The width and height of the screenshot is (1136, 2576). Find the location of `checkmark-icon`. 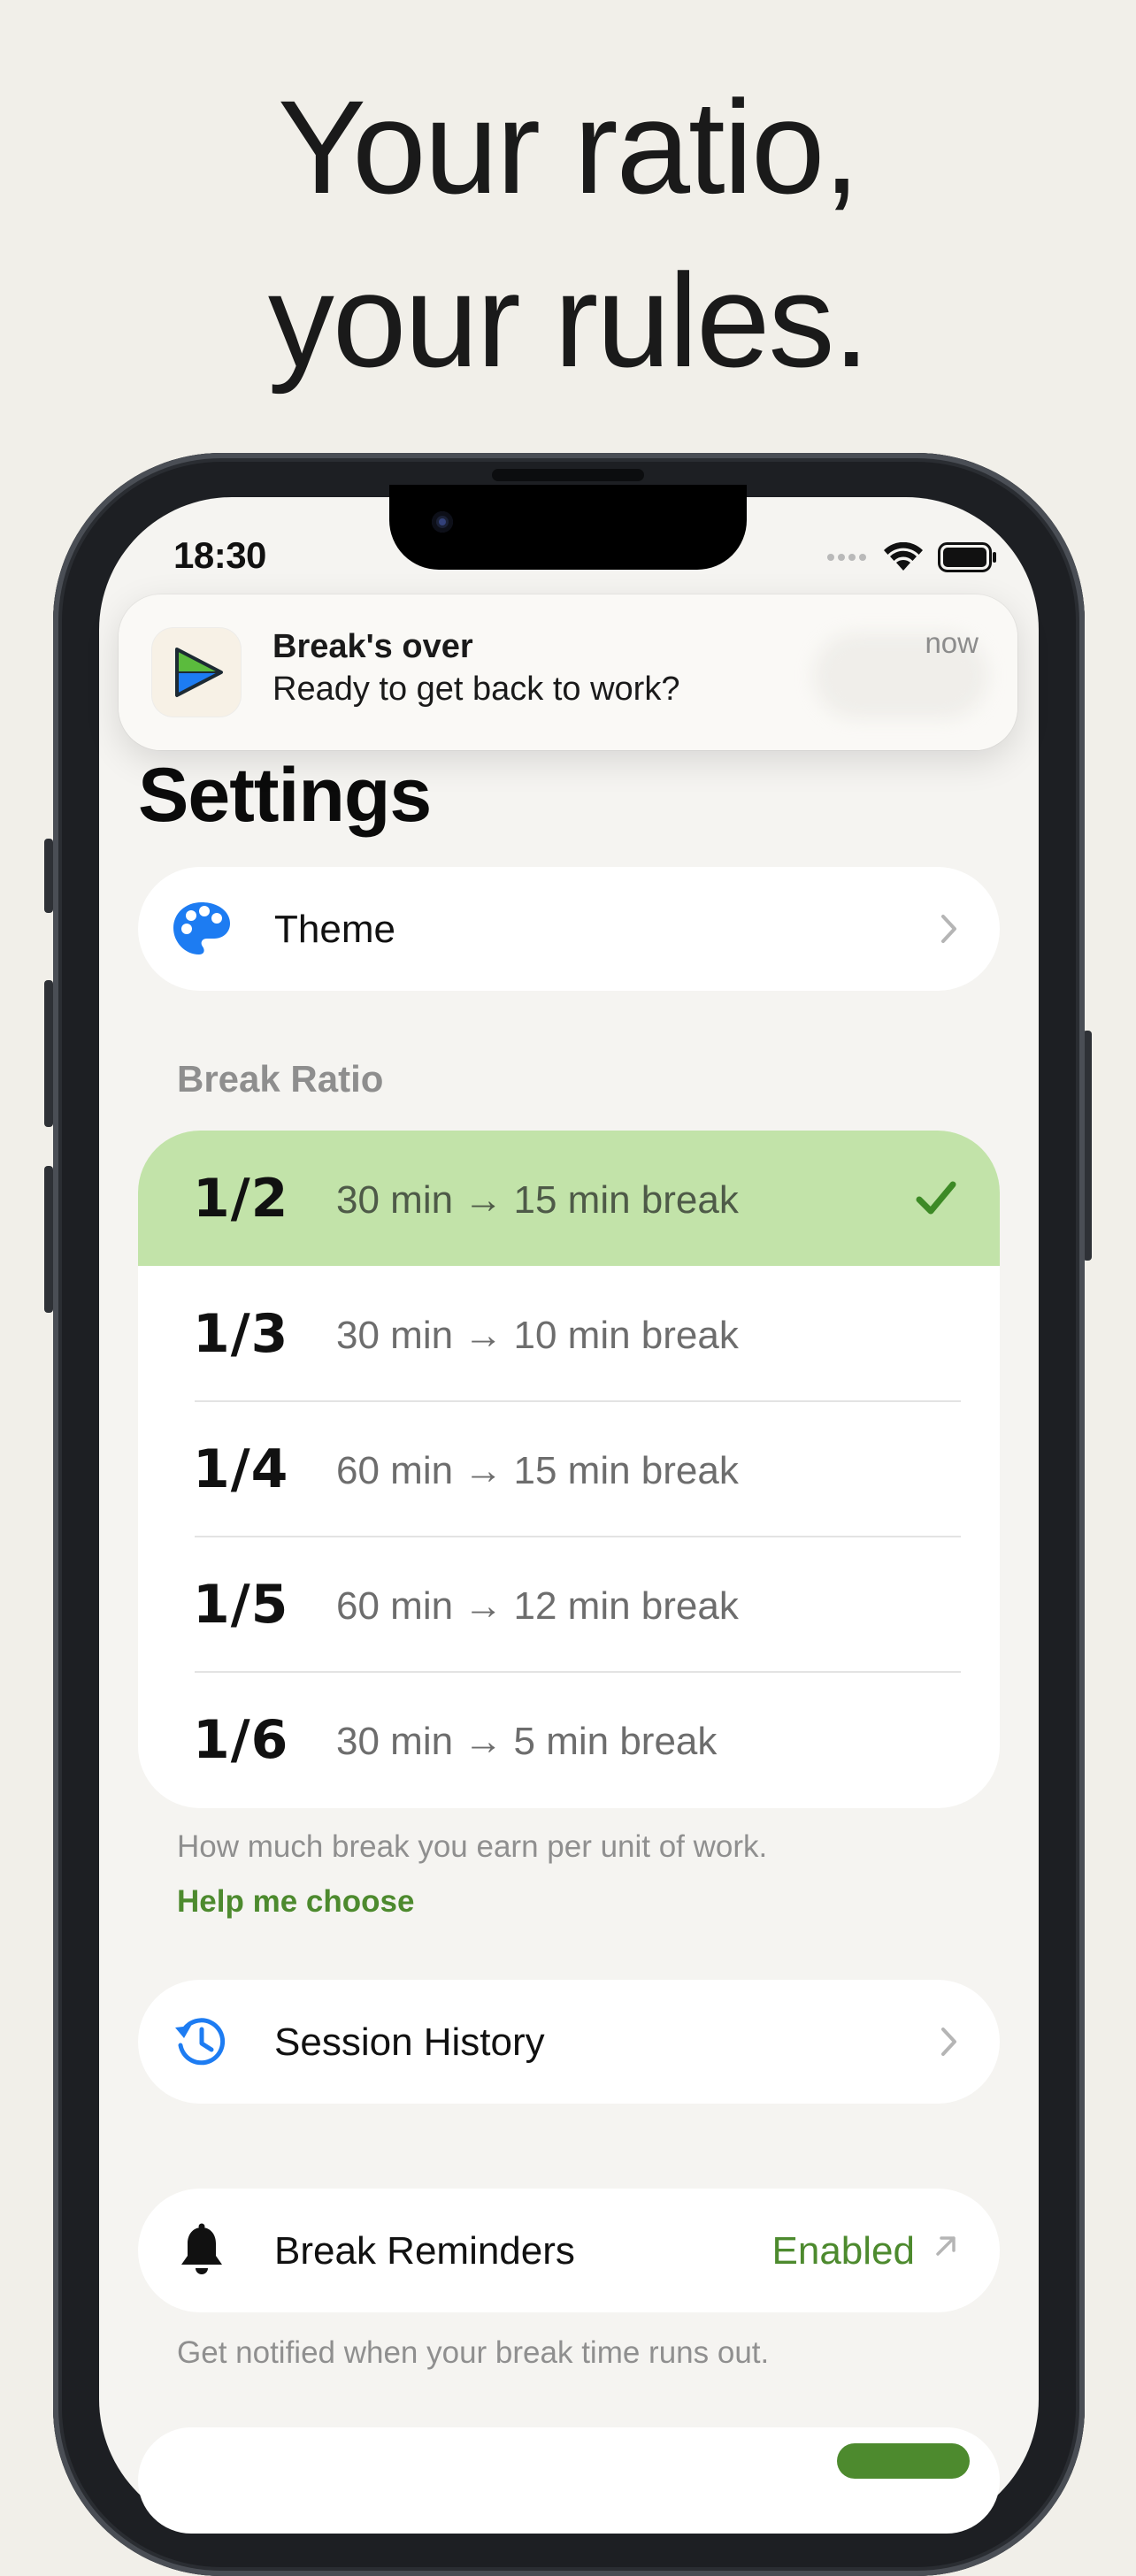

checkmark-icon is located at coordinates (936, 1198).